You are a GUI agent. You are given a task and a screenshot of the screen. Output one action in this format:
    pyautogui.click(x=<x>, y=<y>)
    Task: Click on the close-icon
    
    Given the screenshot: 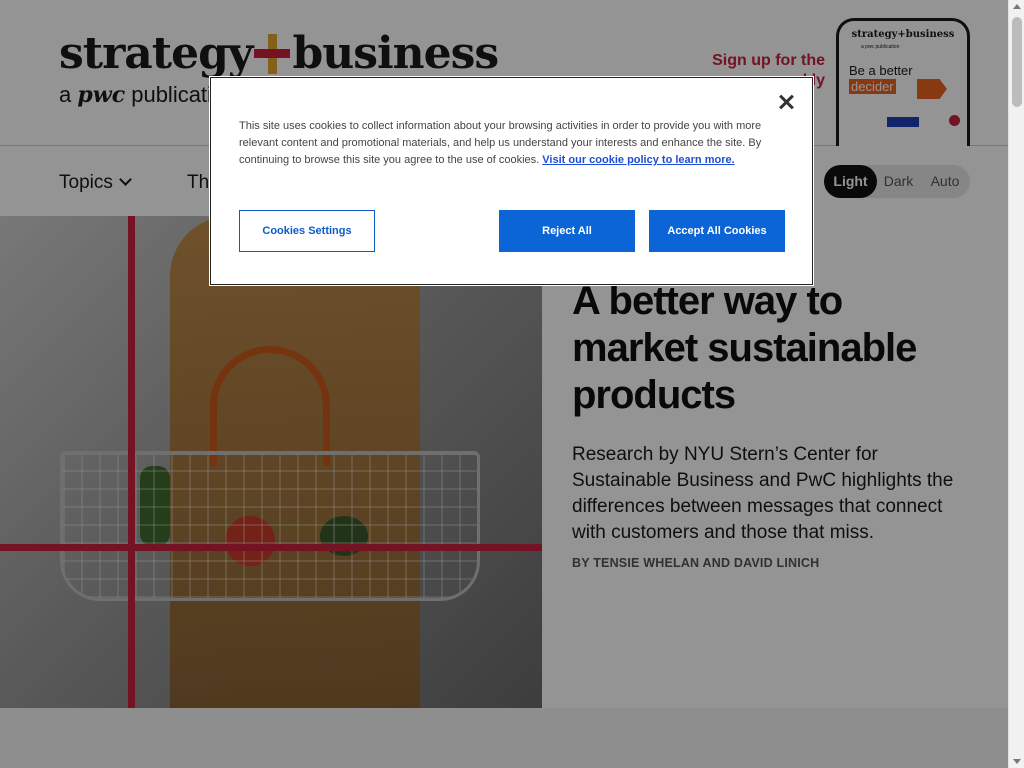 What is the action you would take?
    pyautogui.click(x=786, y=102)
    